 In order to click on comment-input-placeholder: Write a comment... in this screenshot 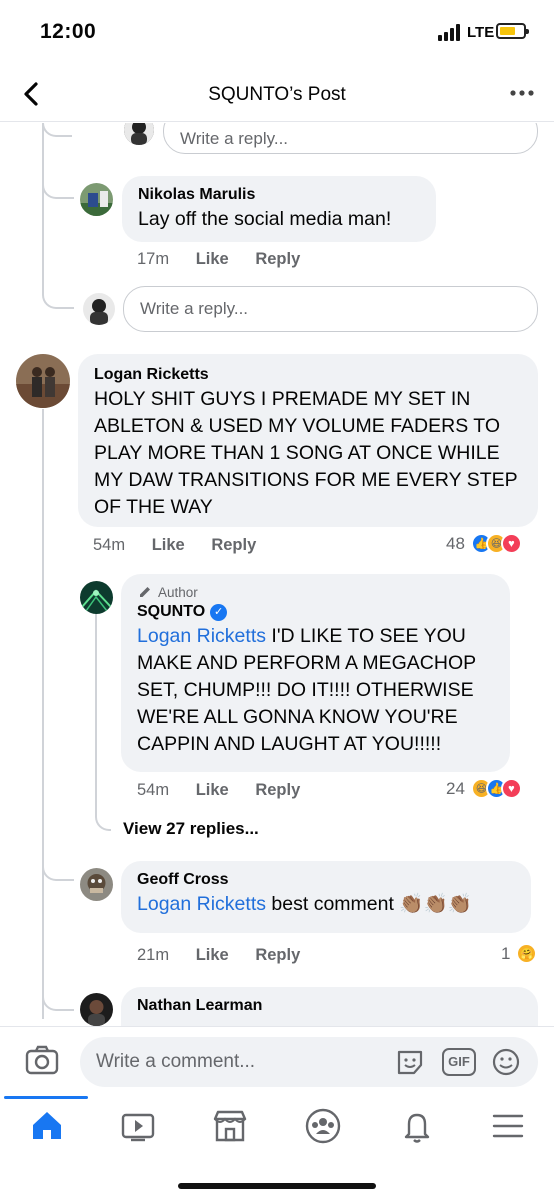, I will do `click(176, 1061)`.